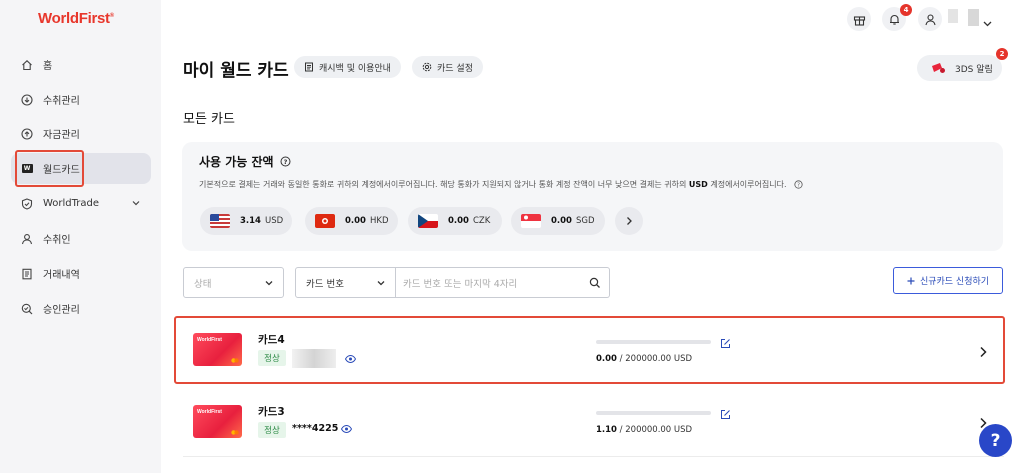 Image resolution: width=1024 pixels, height=473 pixels. What do you see at coordinates (606, 430) in the screenshot?
I see `used-amount: 1.10` at bounding box center [606, 430].